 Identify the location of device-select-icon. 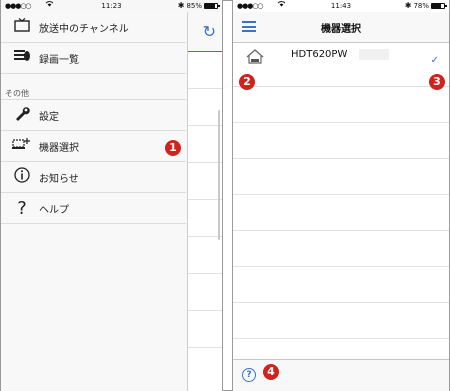
(22, 146).